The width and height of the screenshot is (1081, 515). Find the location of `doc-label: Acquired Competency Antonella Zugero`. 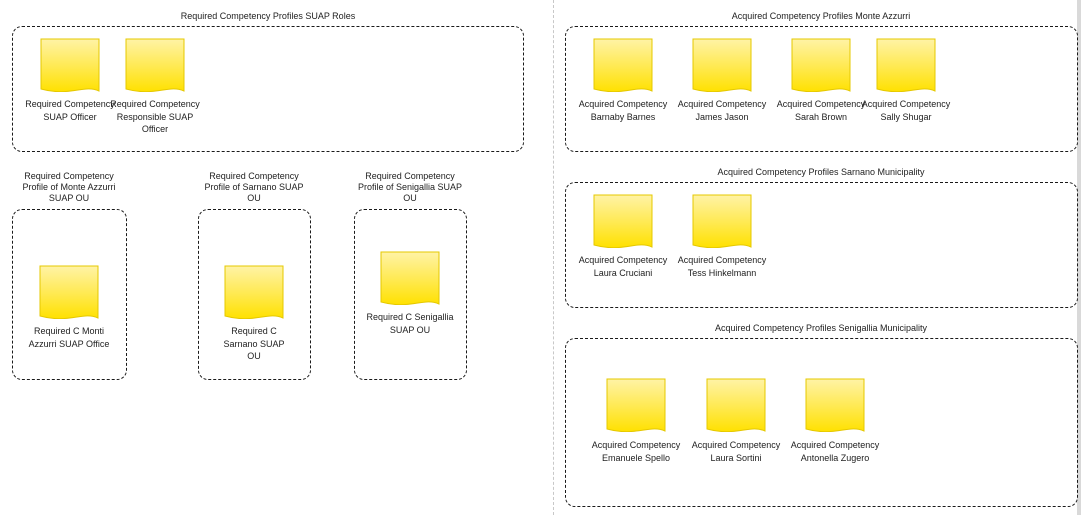

doc-label: Acquired Competency Antonella Zugero is located at coordinates (835, 451).